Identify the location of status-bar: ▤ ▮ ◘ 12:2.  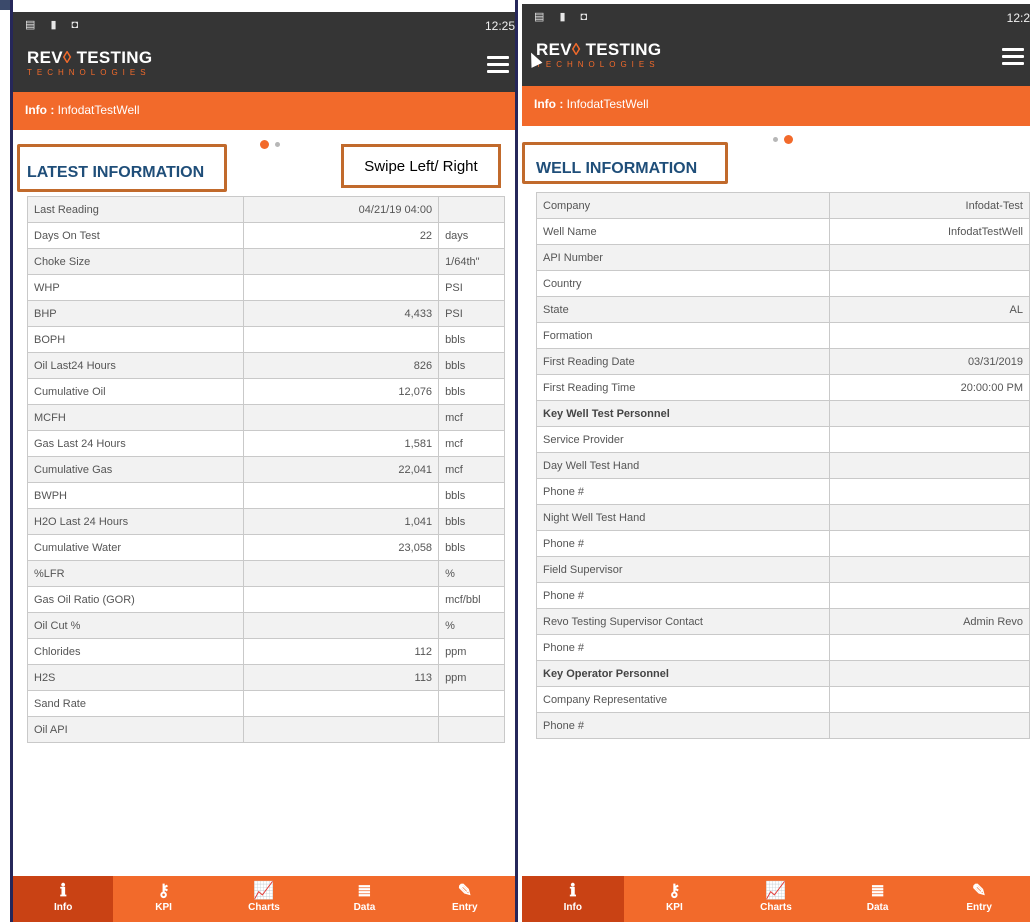
(776, 18).